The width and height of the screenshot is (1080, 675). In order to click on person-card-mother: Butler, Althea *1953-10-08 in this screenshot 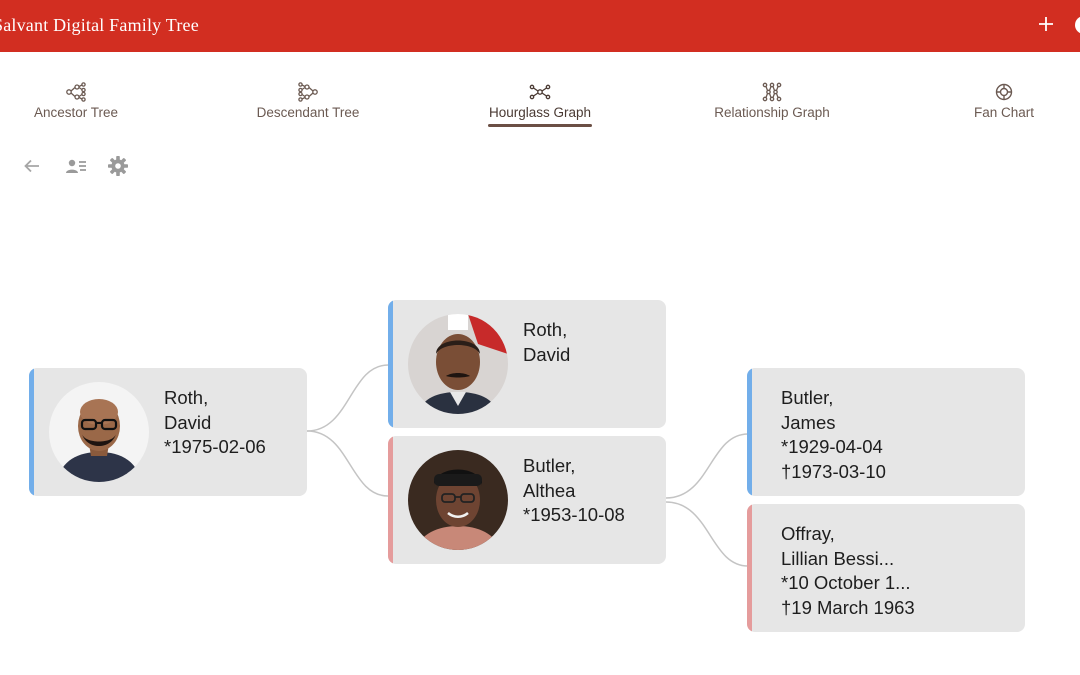, I will do `click(527, 500)`.